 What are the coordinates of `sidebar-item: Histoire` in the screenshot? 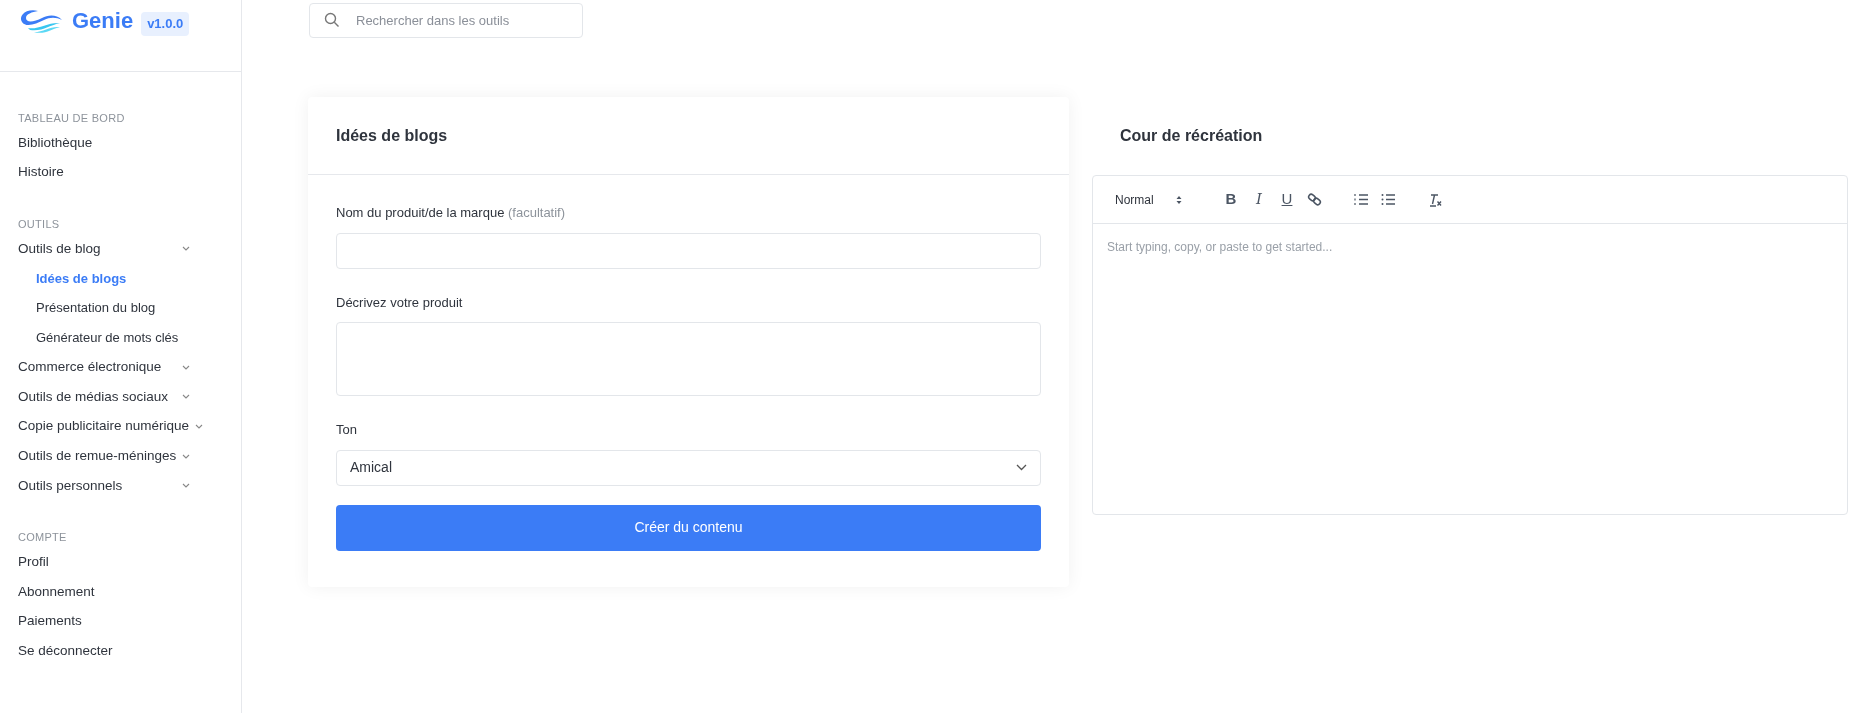 It's located at (124, 172).